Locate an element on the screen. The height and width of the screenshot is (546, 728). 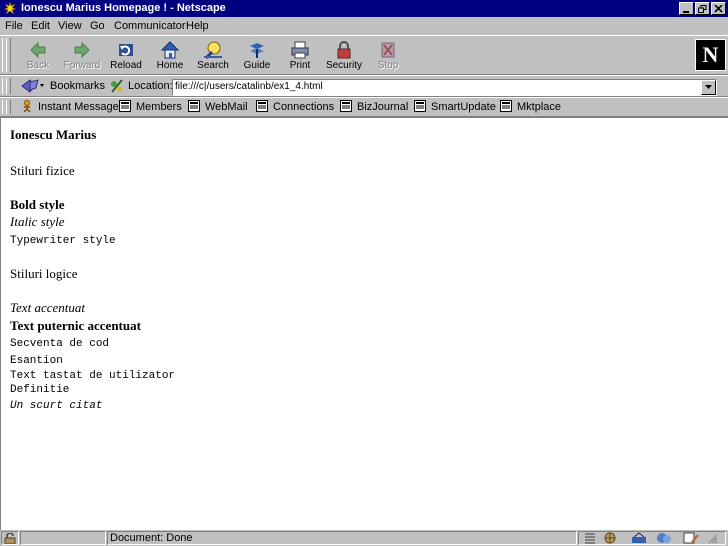
security-status-cell is located at coordinates (10, 538).